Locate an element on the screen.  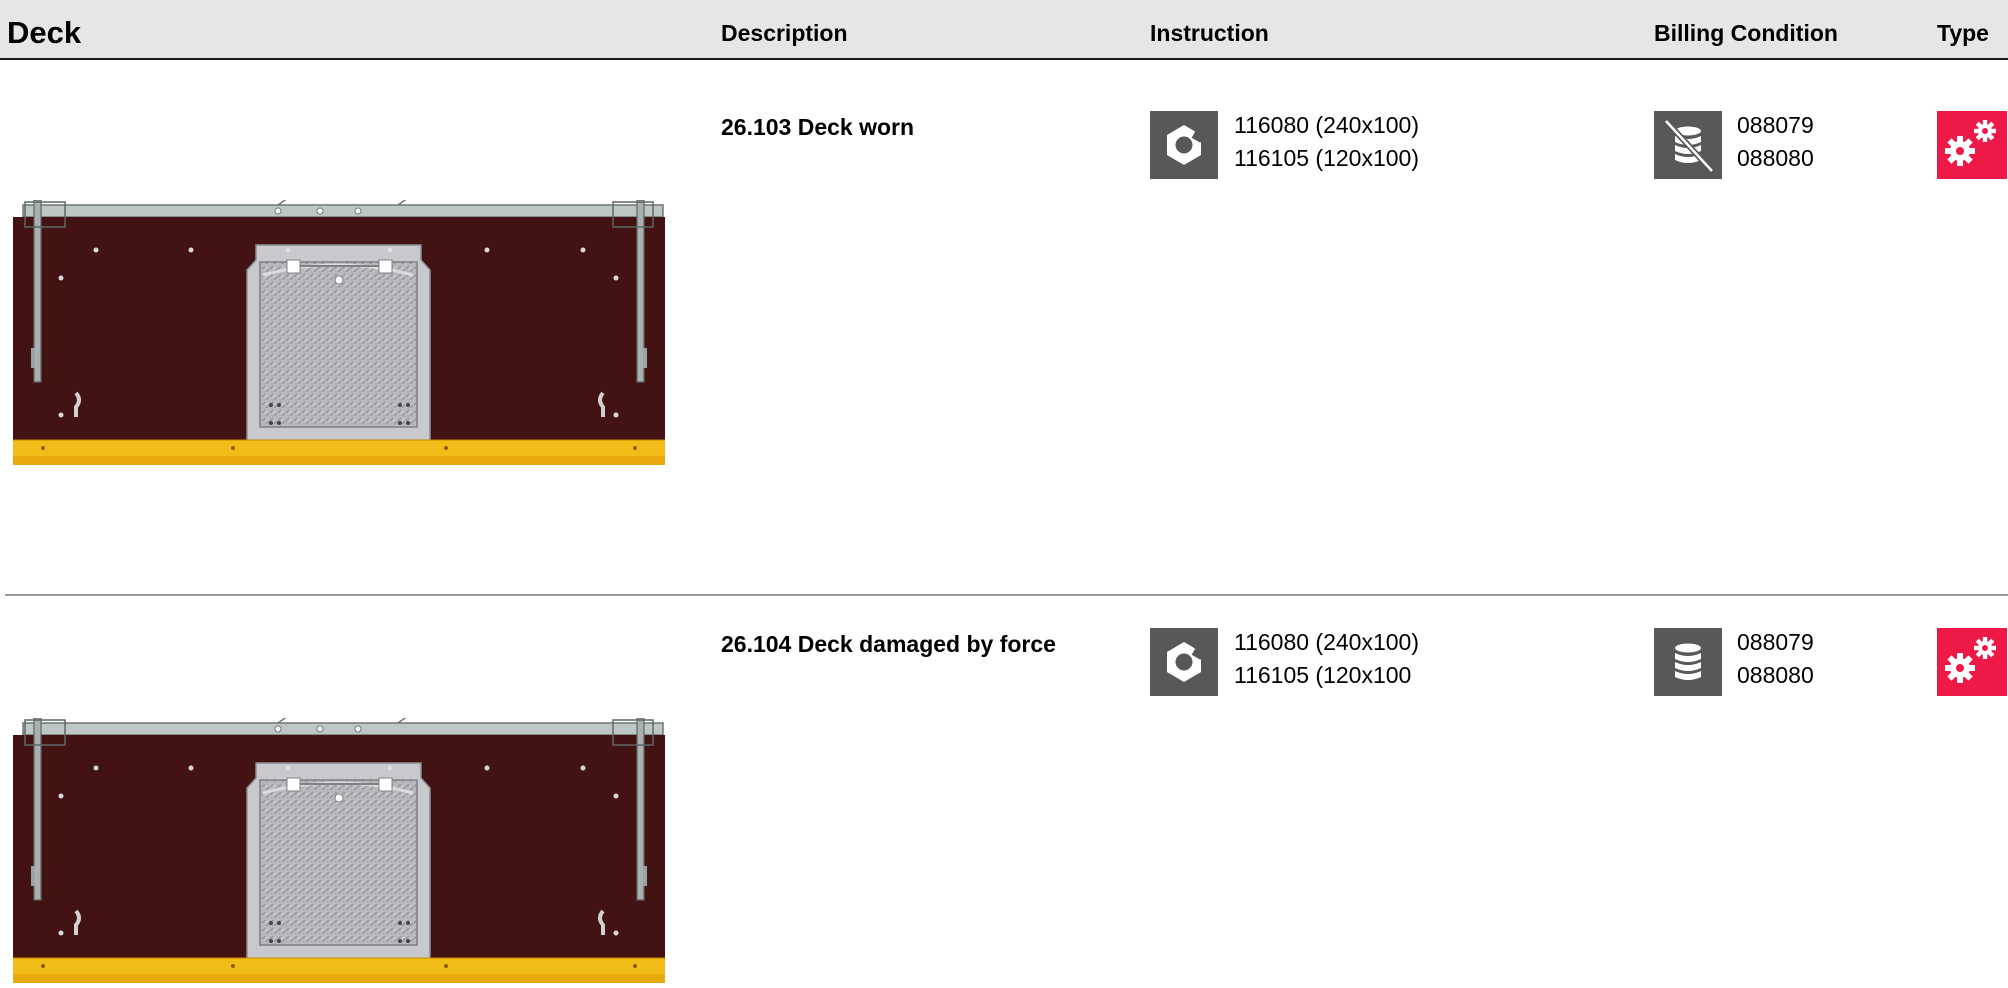
defect-description: 26.104 Deck damaged by force is located at coordinates (888, 644).